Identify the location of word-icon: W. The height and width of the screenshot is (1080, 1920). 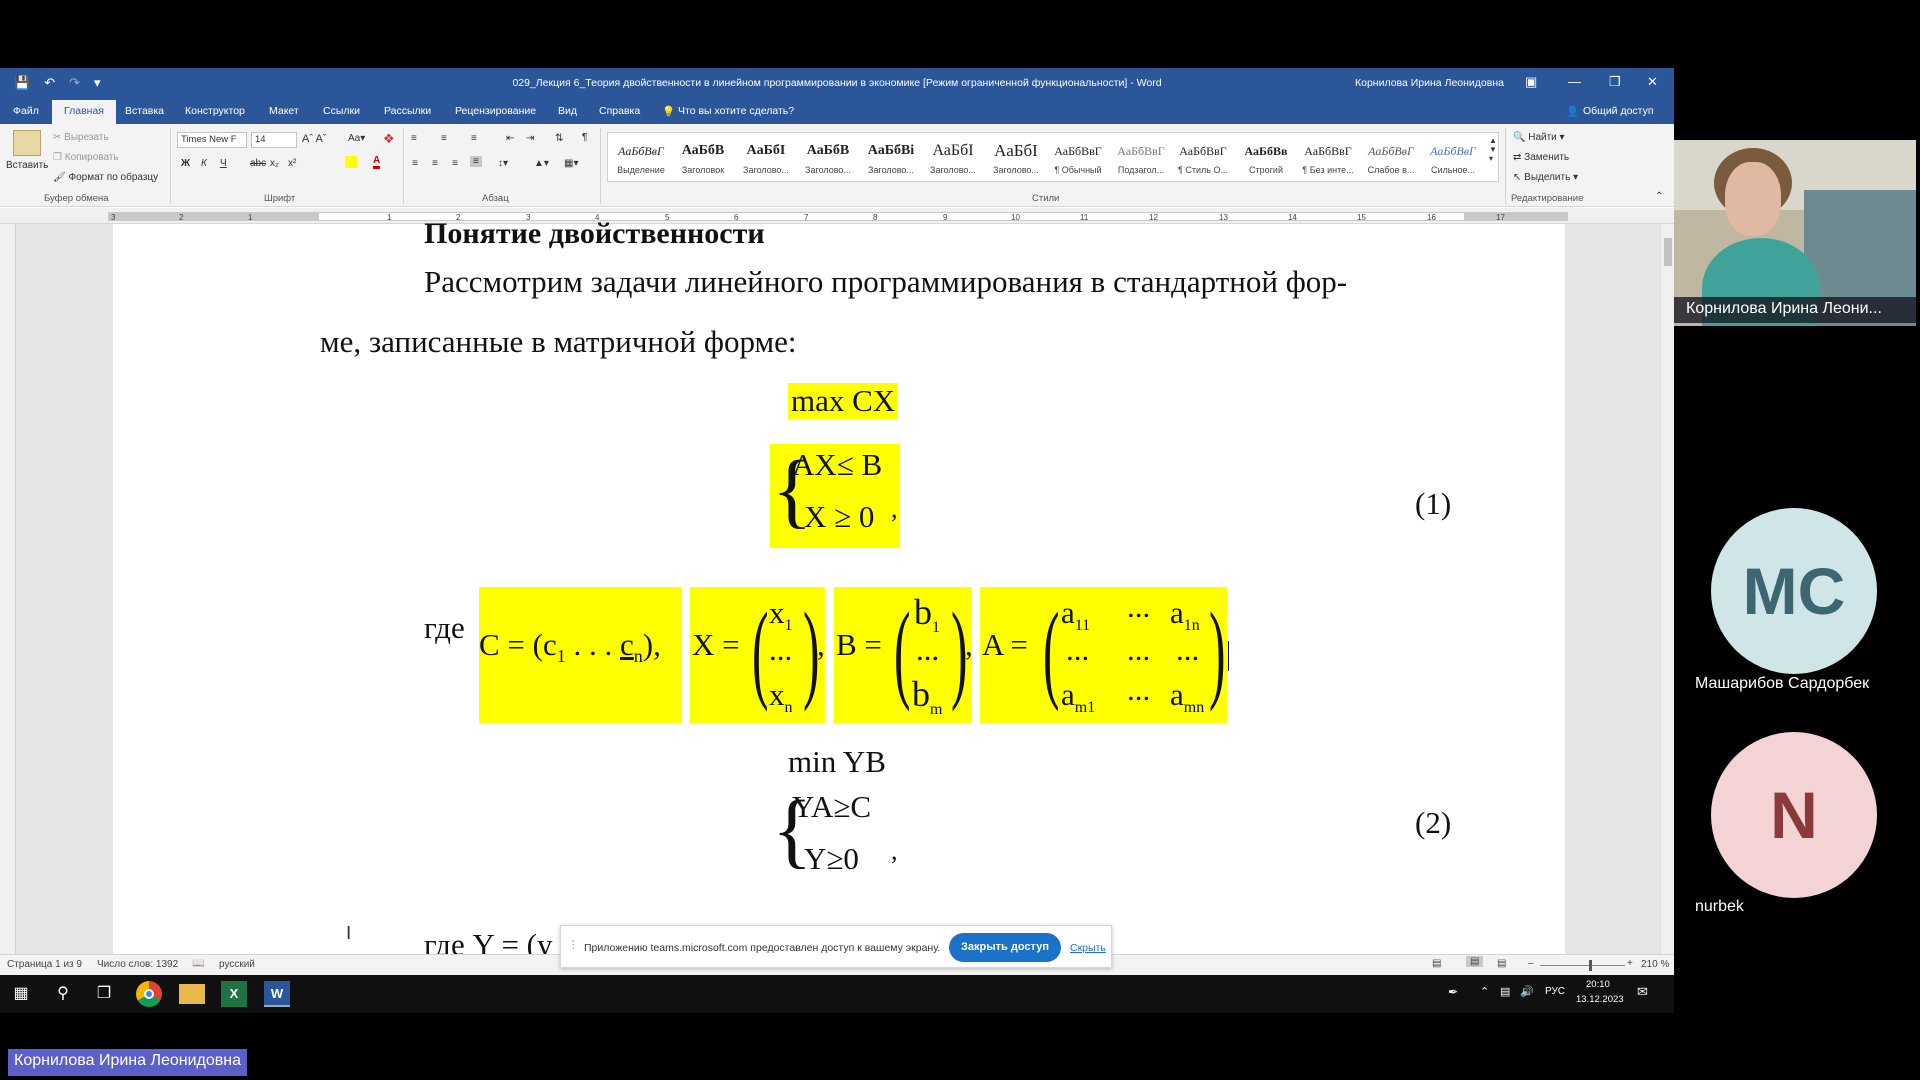
(277, 994).